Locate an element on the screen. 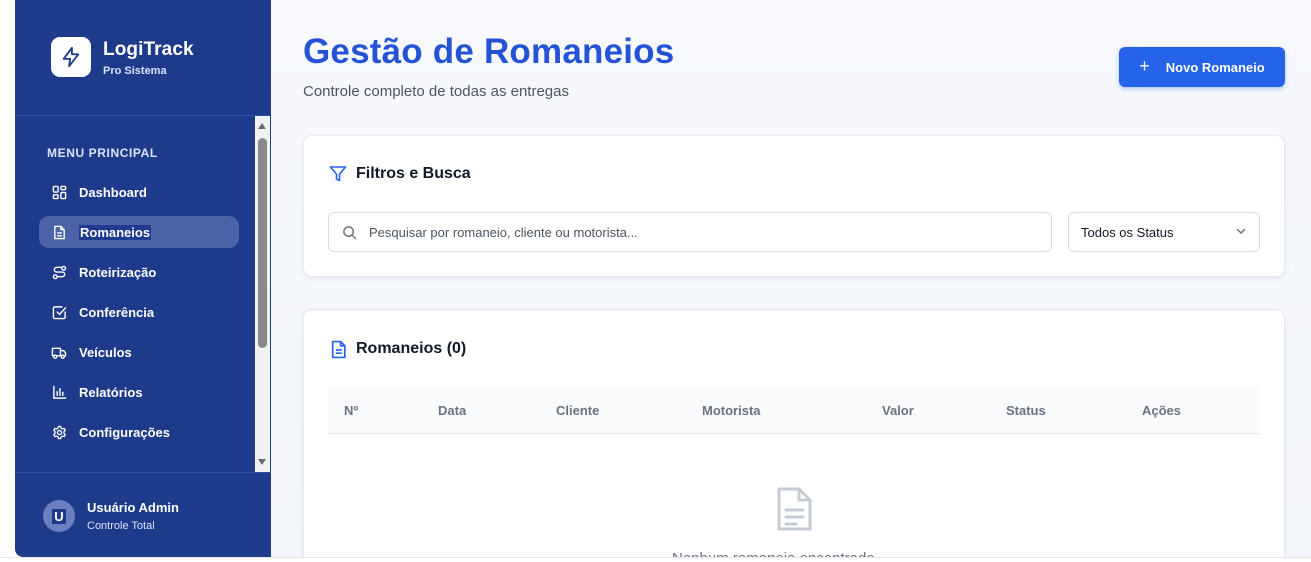 The height and width of the screenshot is (562, 1311). sidebar-item-label: Romaneios is located at coordinates (115, 232).